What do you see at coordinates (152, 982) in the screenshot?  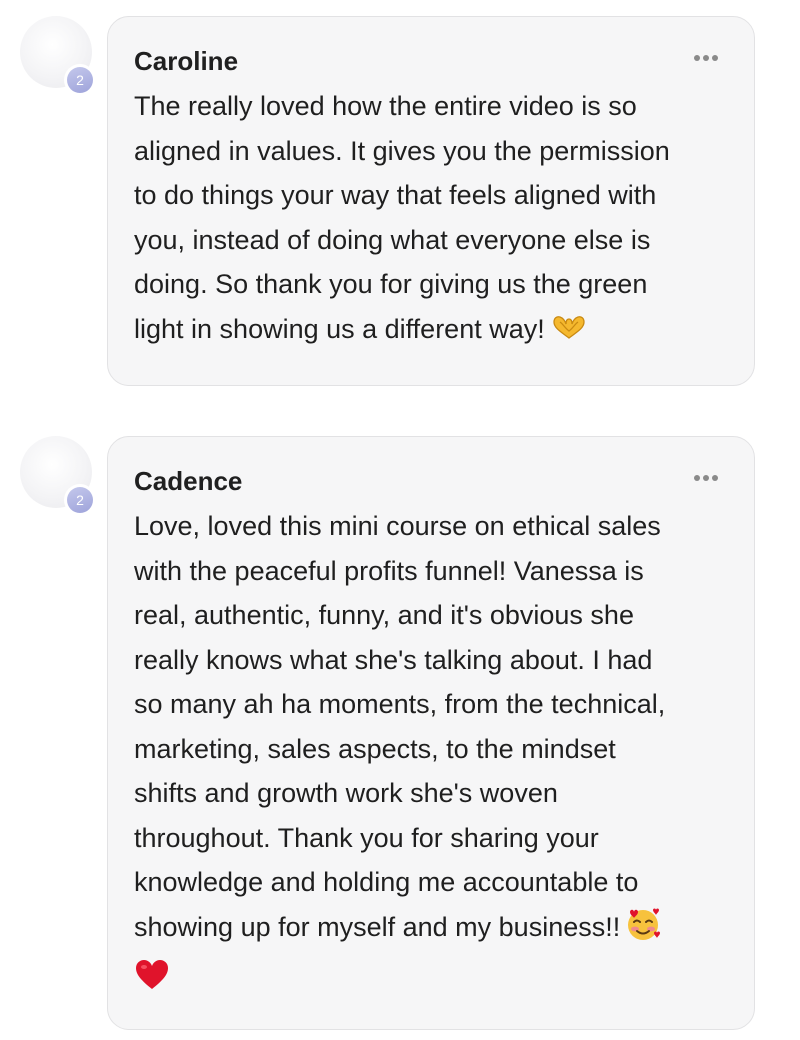 I see `red-heart-emoji` at bounding box center [152, 982].